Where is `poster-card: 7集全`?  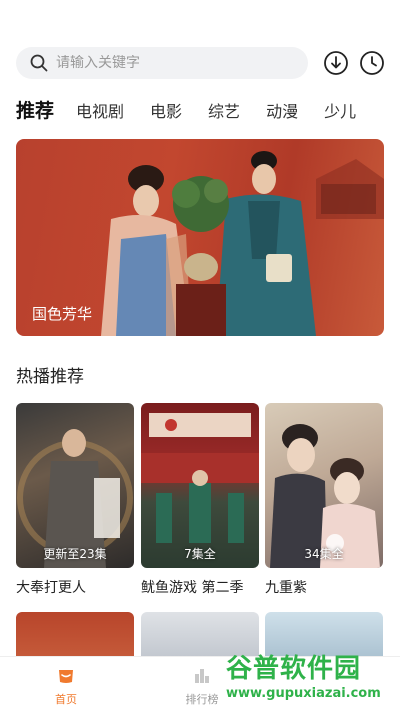 poster-card: 7集全 is located at coordinates (200, 485).